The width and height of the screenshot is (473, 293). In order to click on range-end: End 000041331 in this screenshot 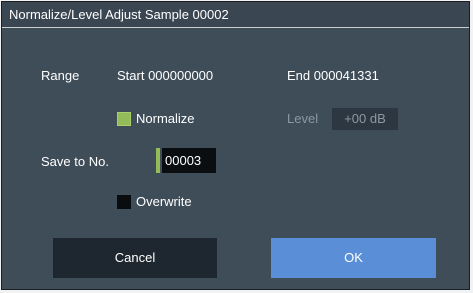, I will do `click(333, 75)`.